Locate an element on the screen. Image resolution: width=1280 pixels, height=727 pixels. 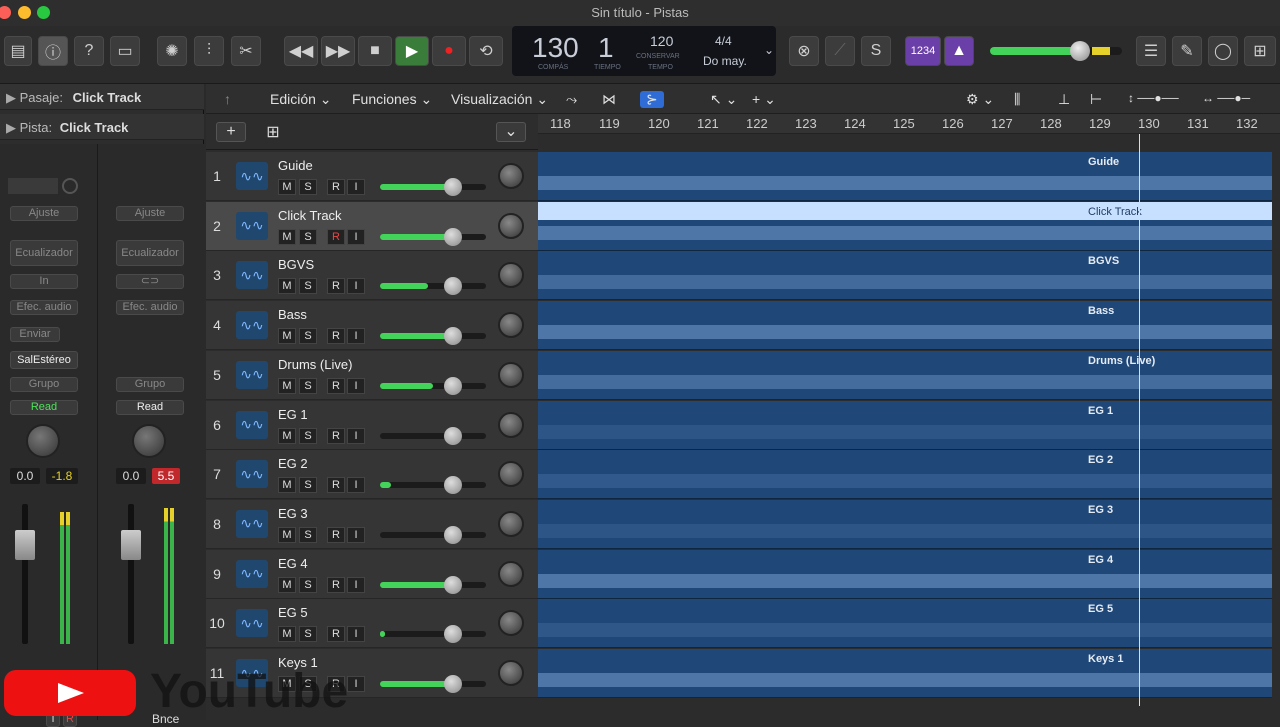
track-lane: EG 1 is located at coordinates (905, 425).